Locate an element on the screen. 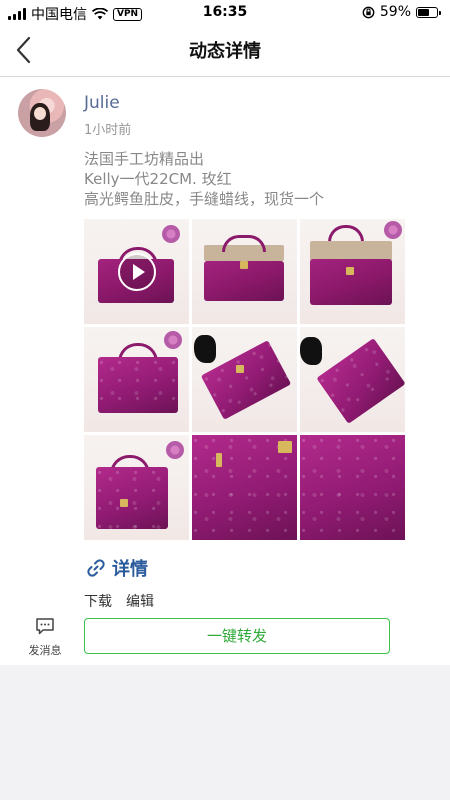 The width and height of the screenshot is (450, 800). status-bar: 中国电信 VPN 16:35 59% is located at coordinates (225, 12).